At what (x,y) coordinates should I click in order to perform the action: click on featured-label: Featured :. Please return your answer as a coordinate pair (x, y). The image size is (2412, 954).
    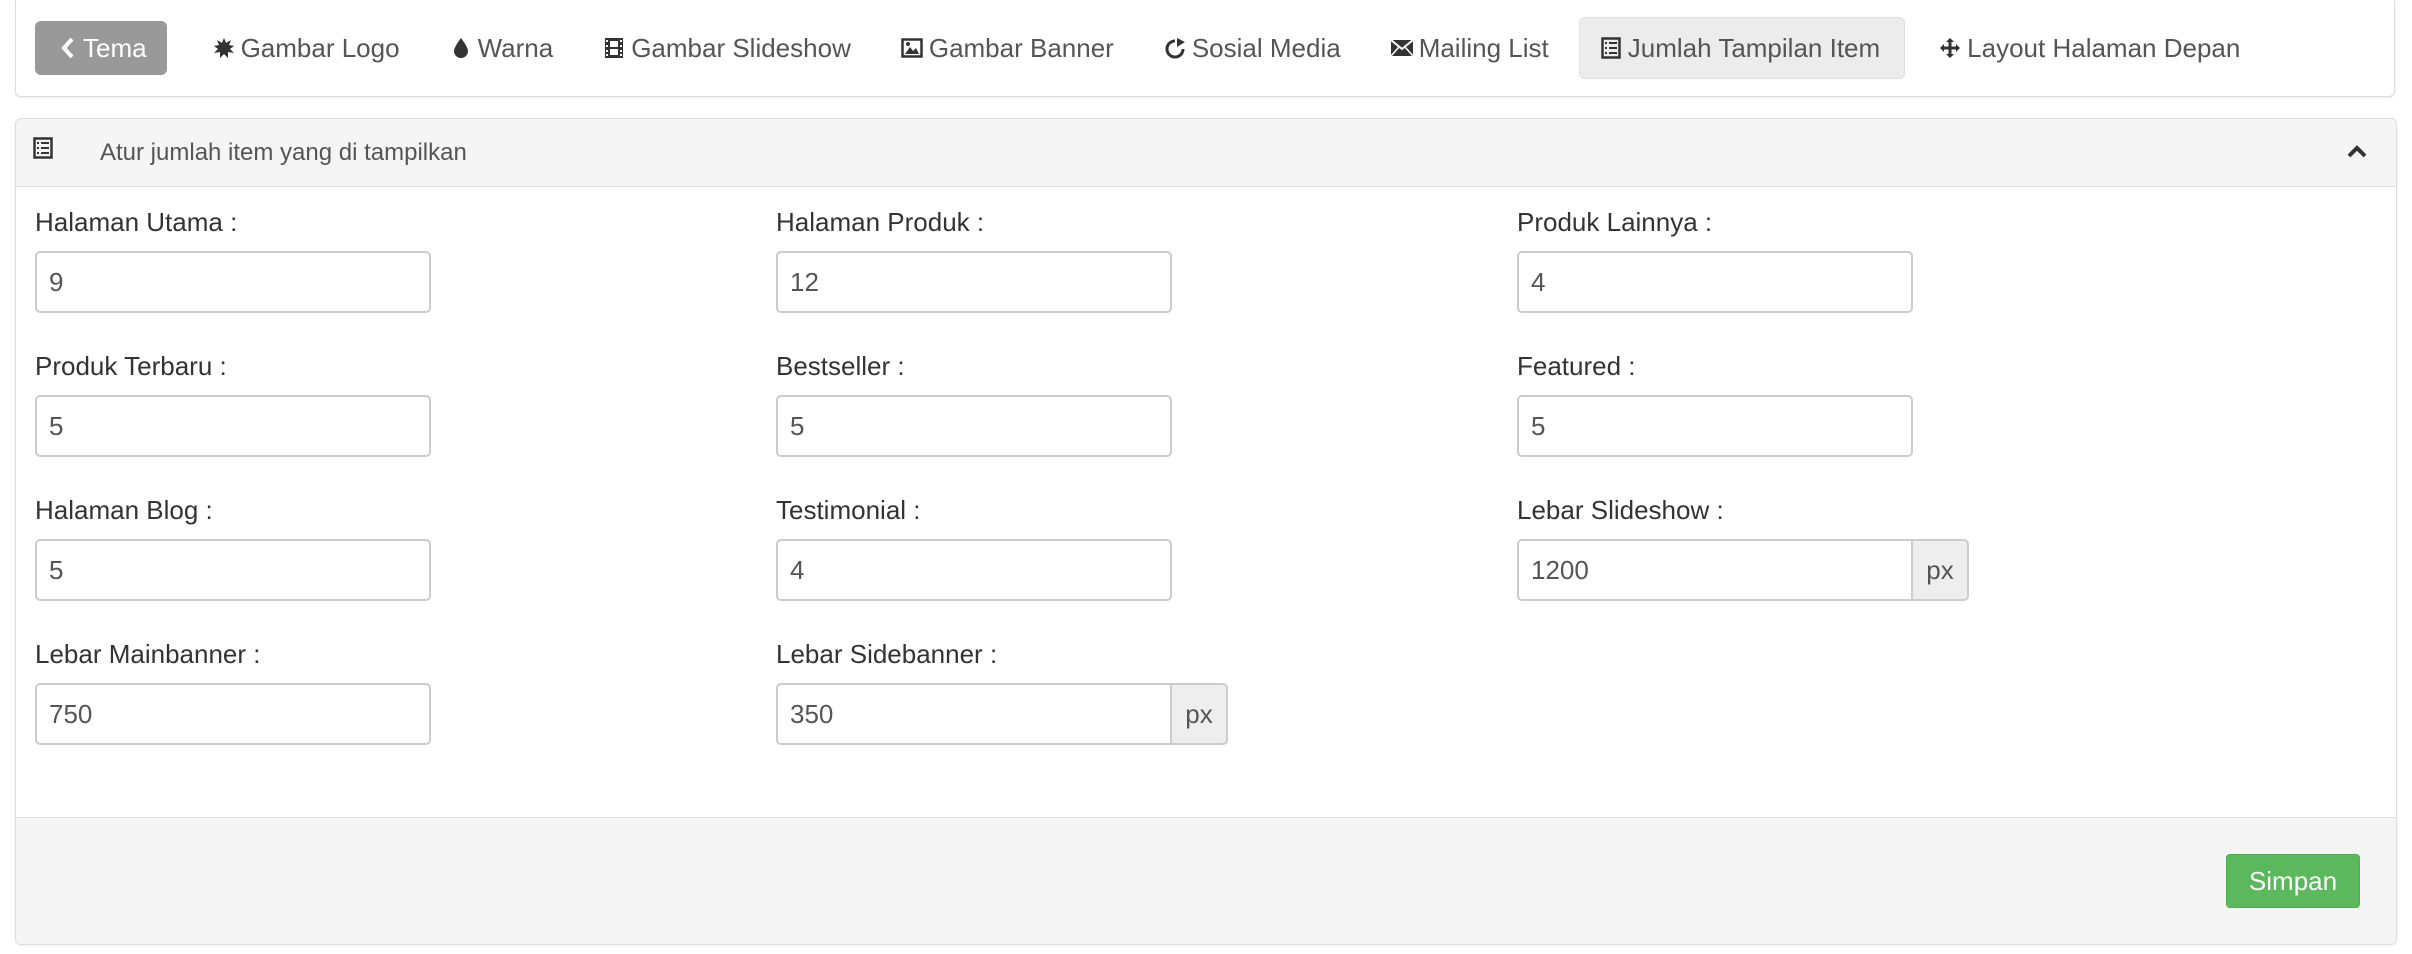
    Looking at the image, I should click on (1576, 366).